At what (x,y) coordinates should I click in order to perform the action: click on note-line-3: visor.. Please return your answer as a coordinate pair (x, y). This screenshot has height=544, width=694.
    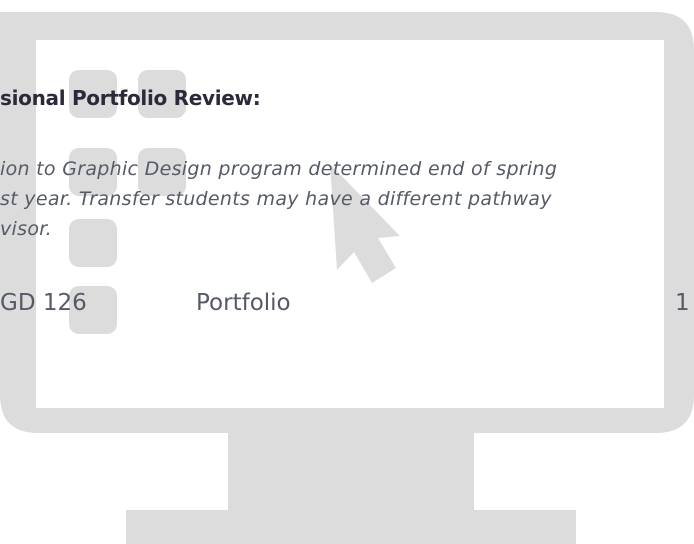
    Looking at the image, I should click on (26, 229).